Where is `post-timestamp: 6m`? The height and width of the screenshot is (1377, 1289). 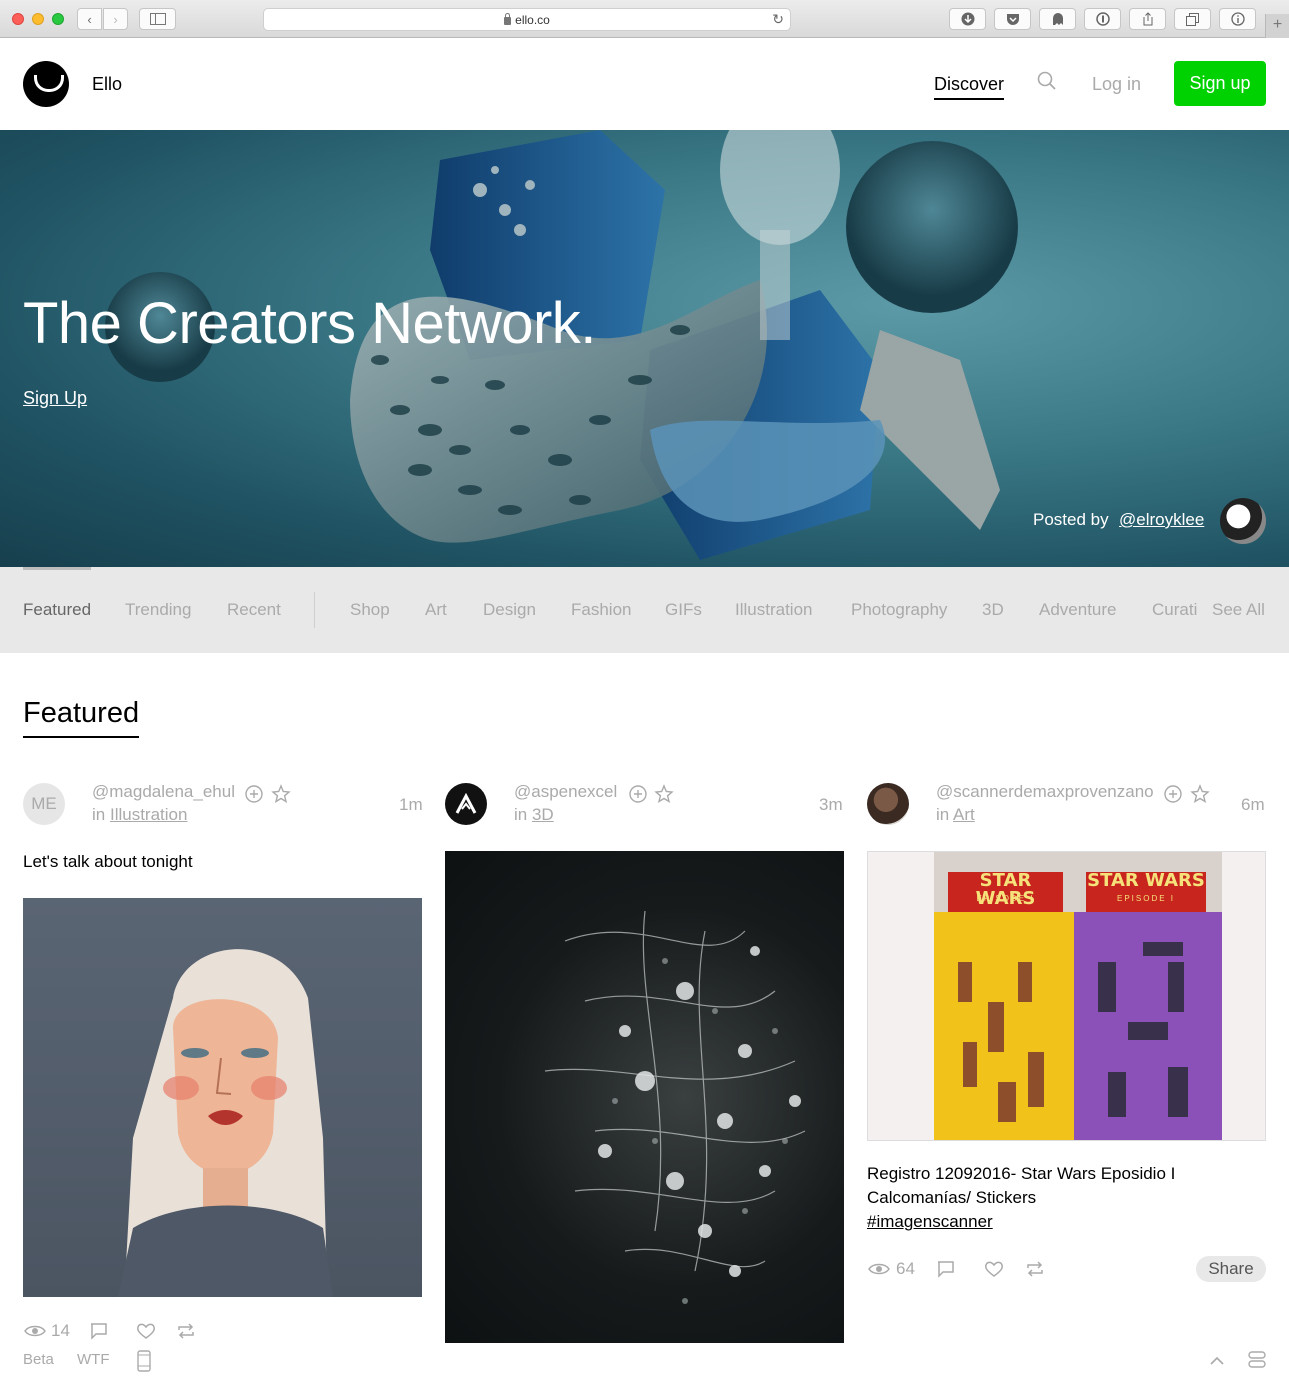 post-timestamp: 6m is located at coordinates (1253, 804).